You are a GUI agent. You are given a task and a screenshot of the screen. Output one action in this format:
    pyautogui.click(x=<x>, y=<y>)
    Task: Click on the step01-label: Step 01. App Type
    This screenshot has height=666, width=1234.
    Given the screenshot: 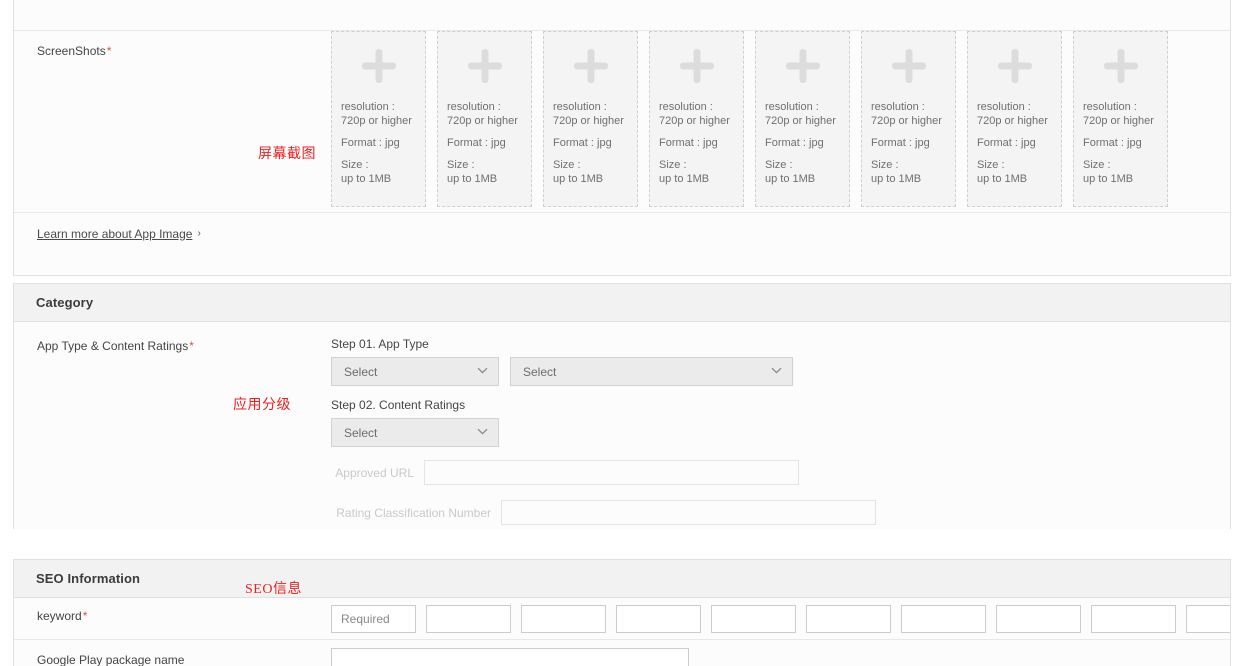 What is the action you would take?
    pyautogui.click(x=380, y=344)
    